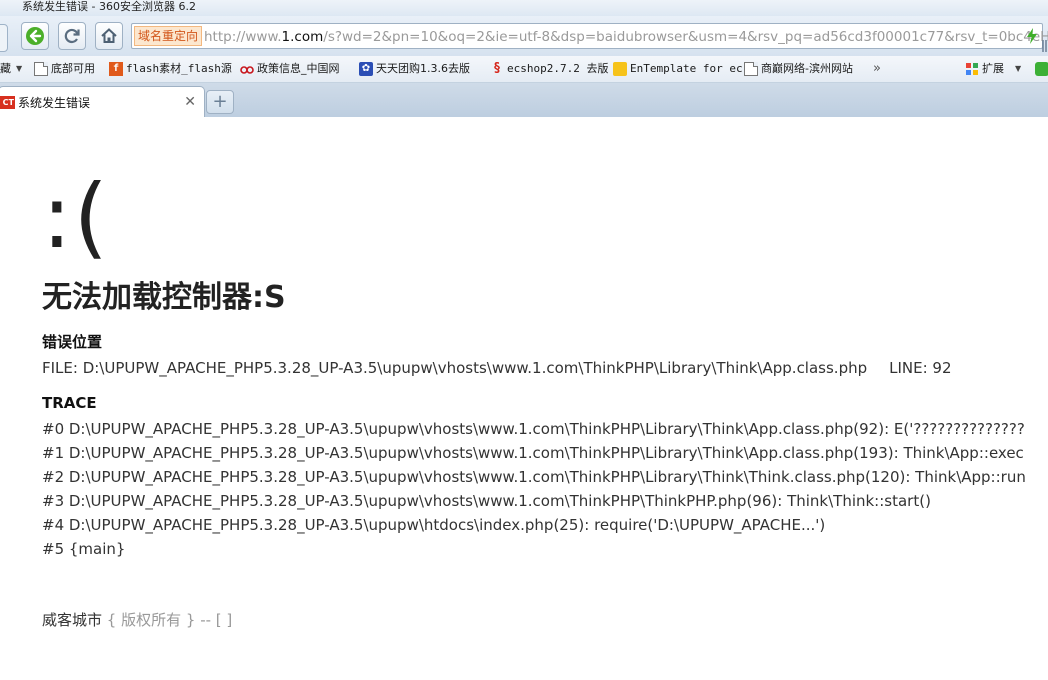 This screenshot has width=1048, height=680. I want to click on url-host: 1.com, so click(302, 37).